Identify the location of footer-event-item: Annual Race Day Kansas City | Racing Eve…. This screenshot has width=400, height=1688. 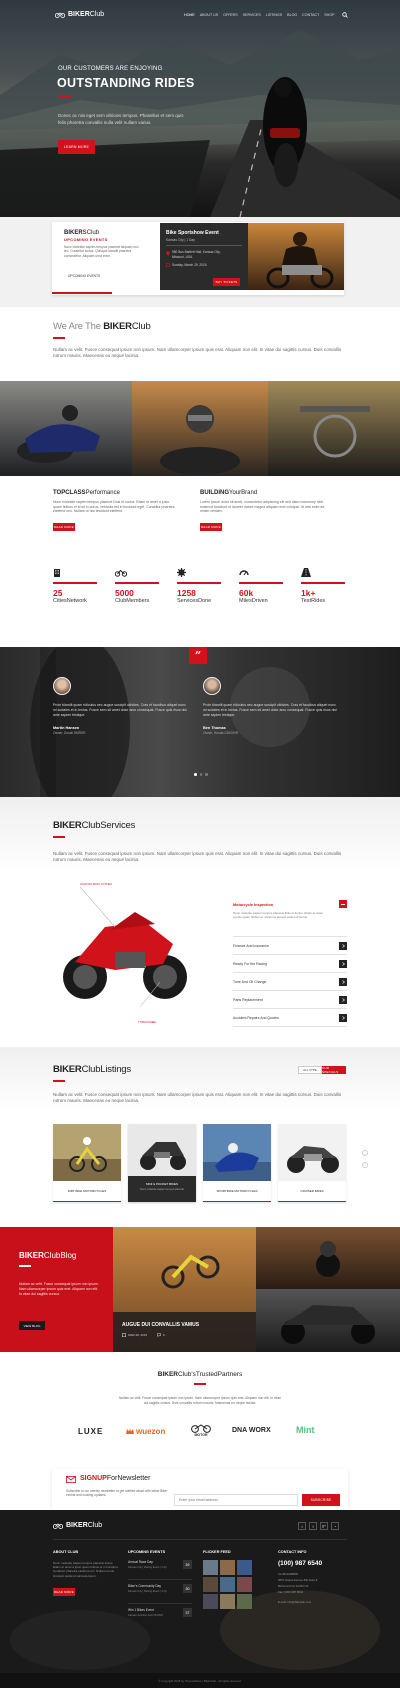
(160, 1570).